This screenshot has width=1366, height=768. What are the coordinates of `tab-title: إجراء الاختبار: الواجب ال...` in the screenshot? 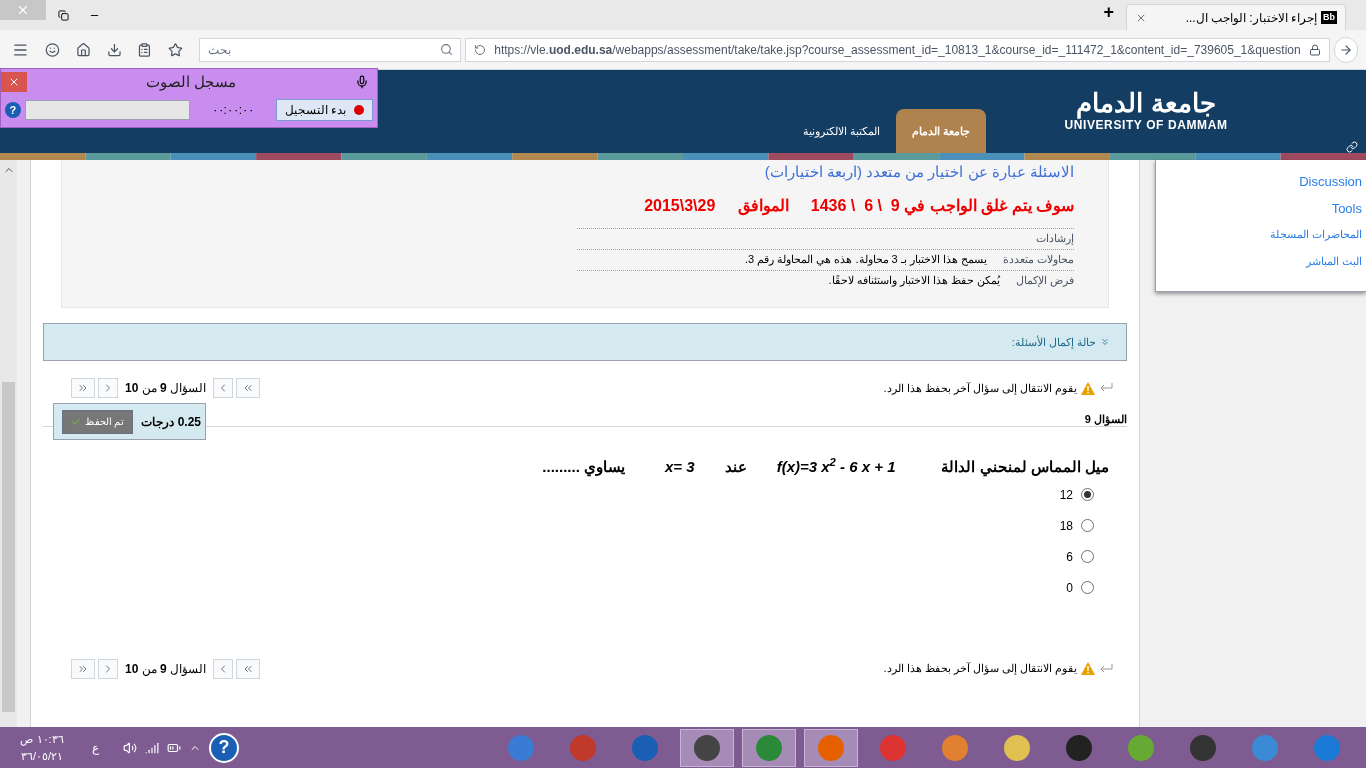 It's located at (1251, 18).